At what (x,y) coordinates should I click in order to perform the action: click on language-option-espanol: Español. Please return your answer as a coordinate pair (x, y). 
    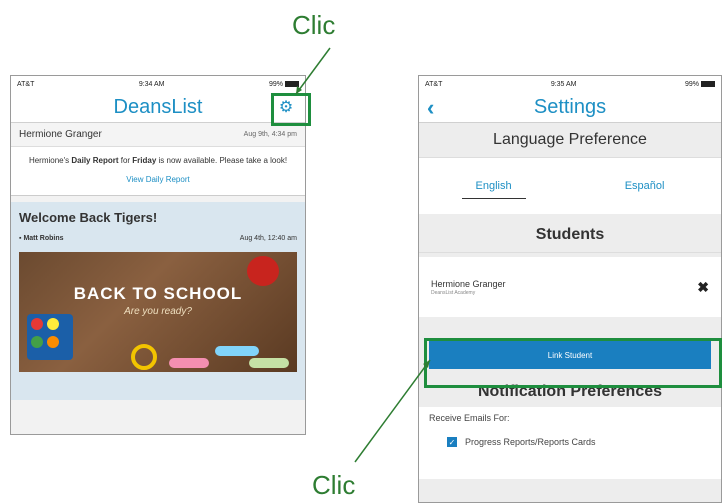
    Looking at the image, I should click on (645, 186).